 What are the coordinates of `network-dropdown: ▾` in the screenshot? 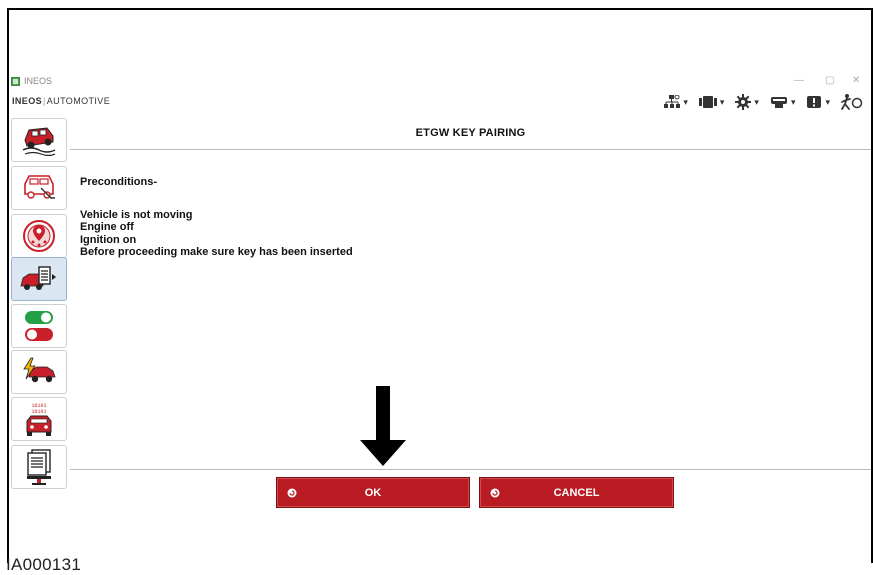 It's located at (679, 102).